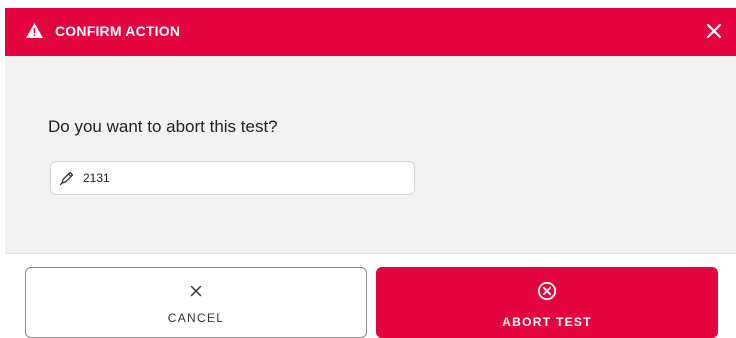  I want to click on dialog-title: CONFIRM ACTION, so click(118, 31).